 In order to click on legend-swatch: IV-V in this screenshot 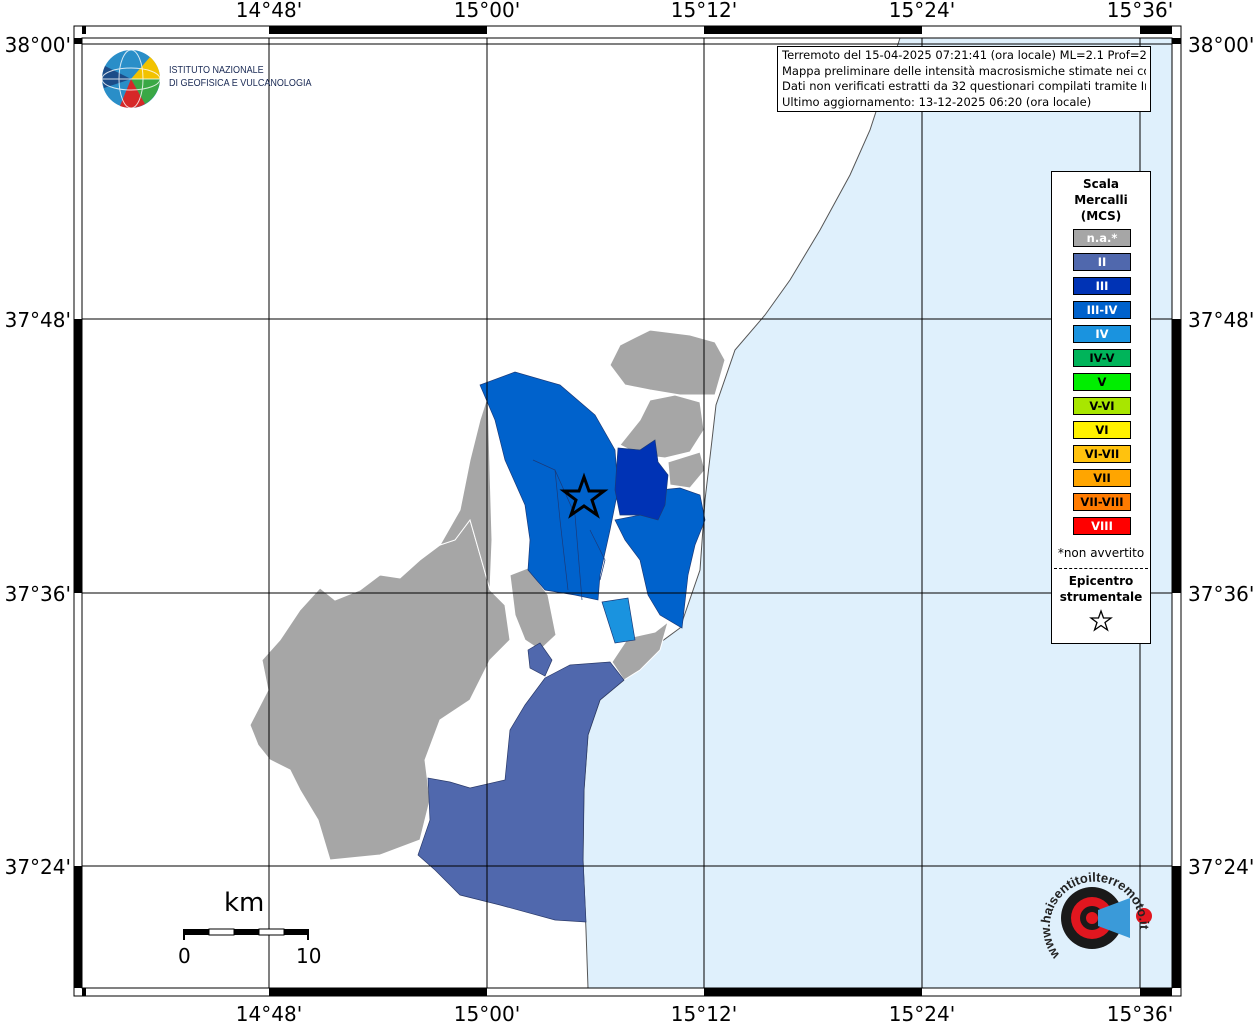, I will do `click(1102, 358)`.